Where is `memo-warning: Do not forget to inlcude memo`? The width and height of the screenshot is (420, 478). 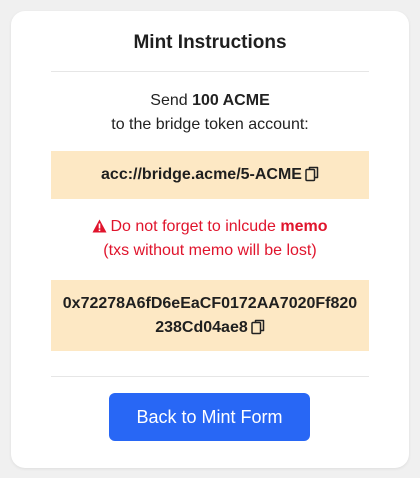
memo-warning: Do not forget to inlcude memo is located at coordinates (210, 227).